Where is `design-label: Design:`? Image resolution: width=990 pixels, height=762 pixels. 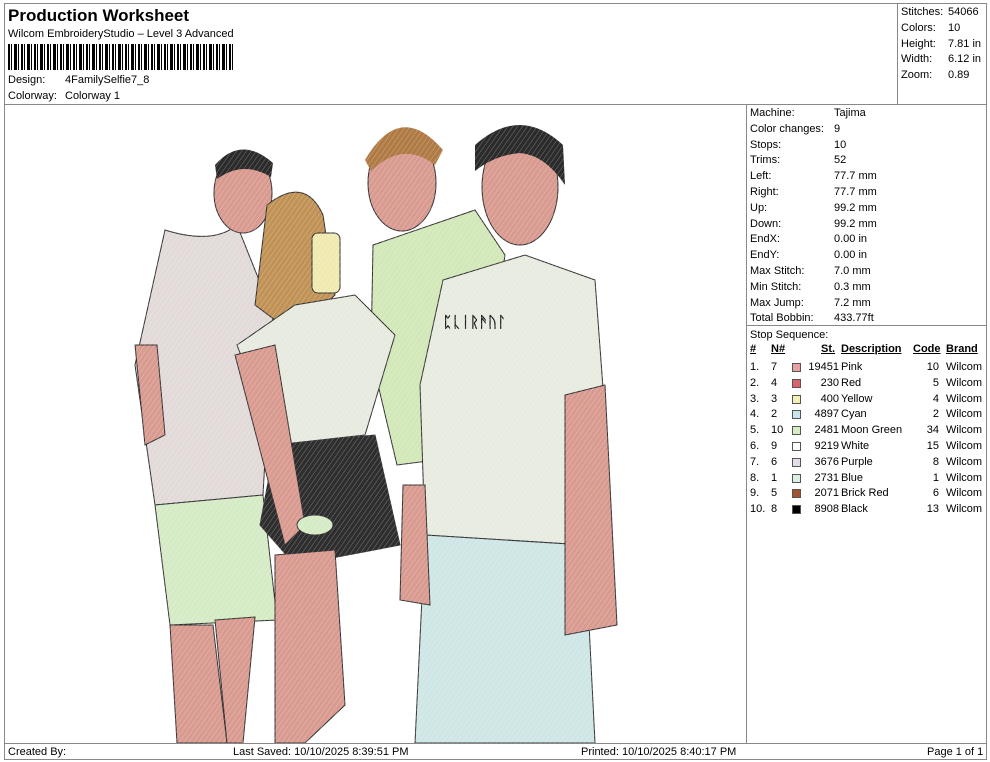 design-label: Design: is located at coordinates (27, 80).